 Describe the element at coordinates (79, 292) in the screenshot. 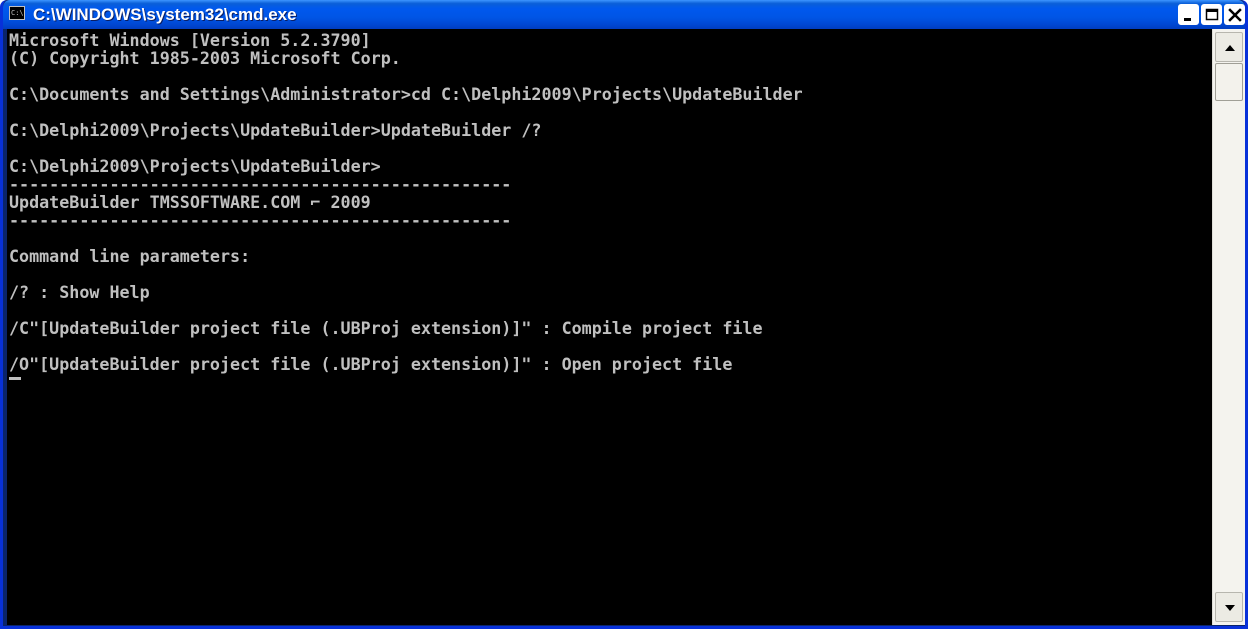

I see `console-line: /? : Show Help` at that location.